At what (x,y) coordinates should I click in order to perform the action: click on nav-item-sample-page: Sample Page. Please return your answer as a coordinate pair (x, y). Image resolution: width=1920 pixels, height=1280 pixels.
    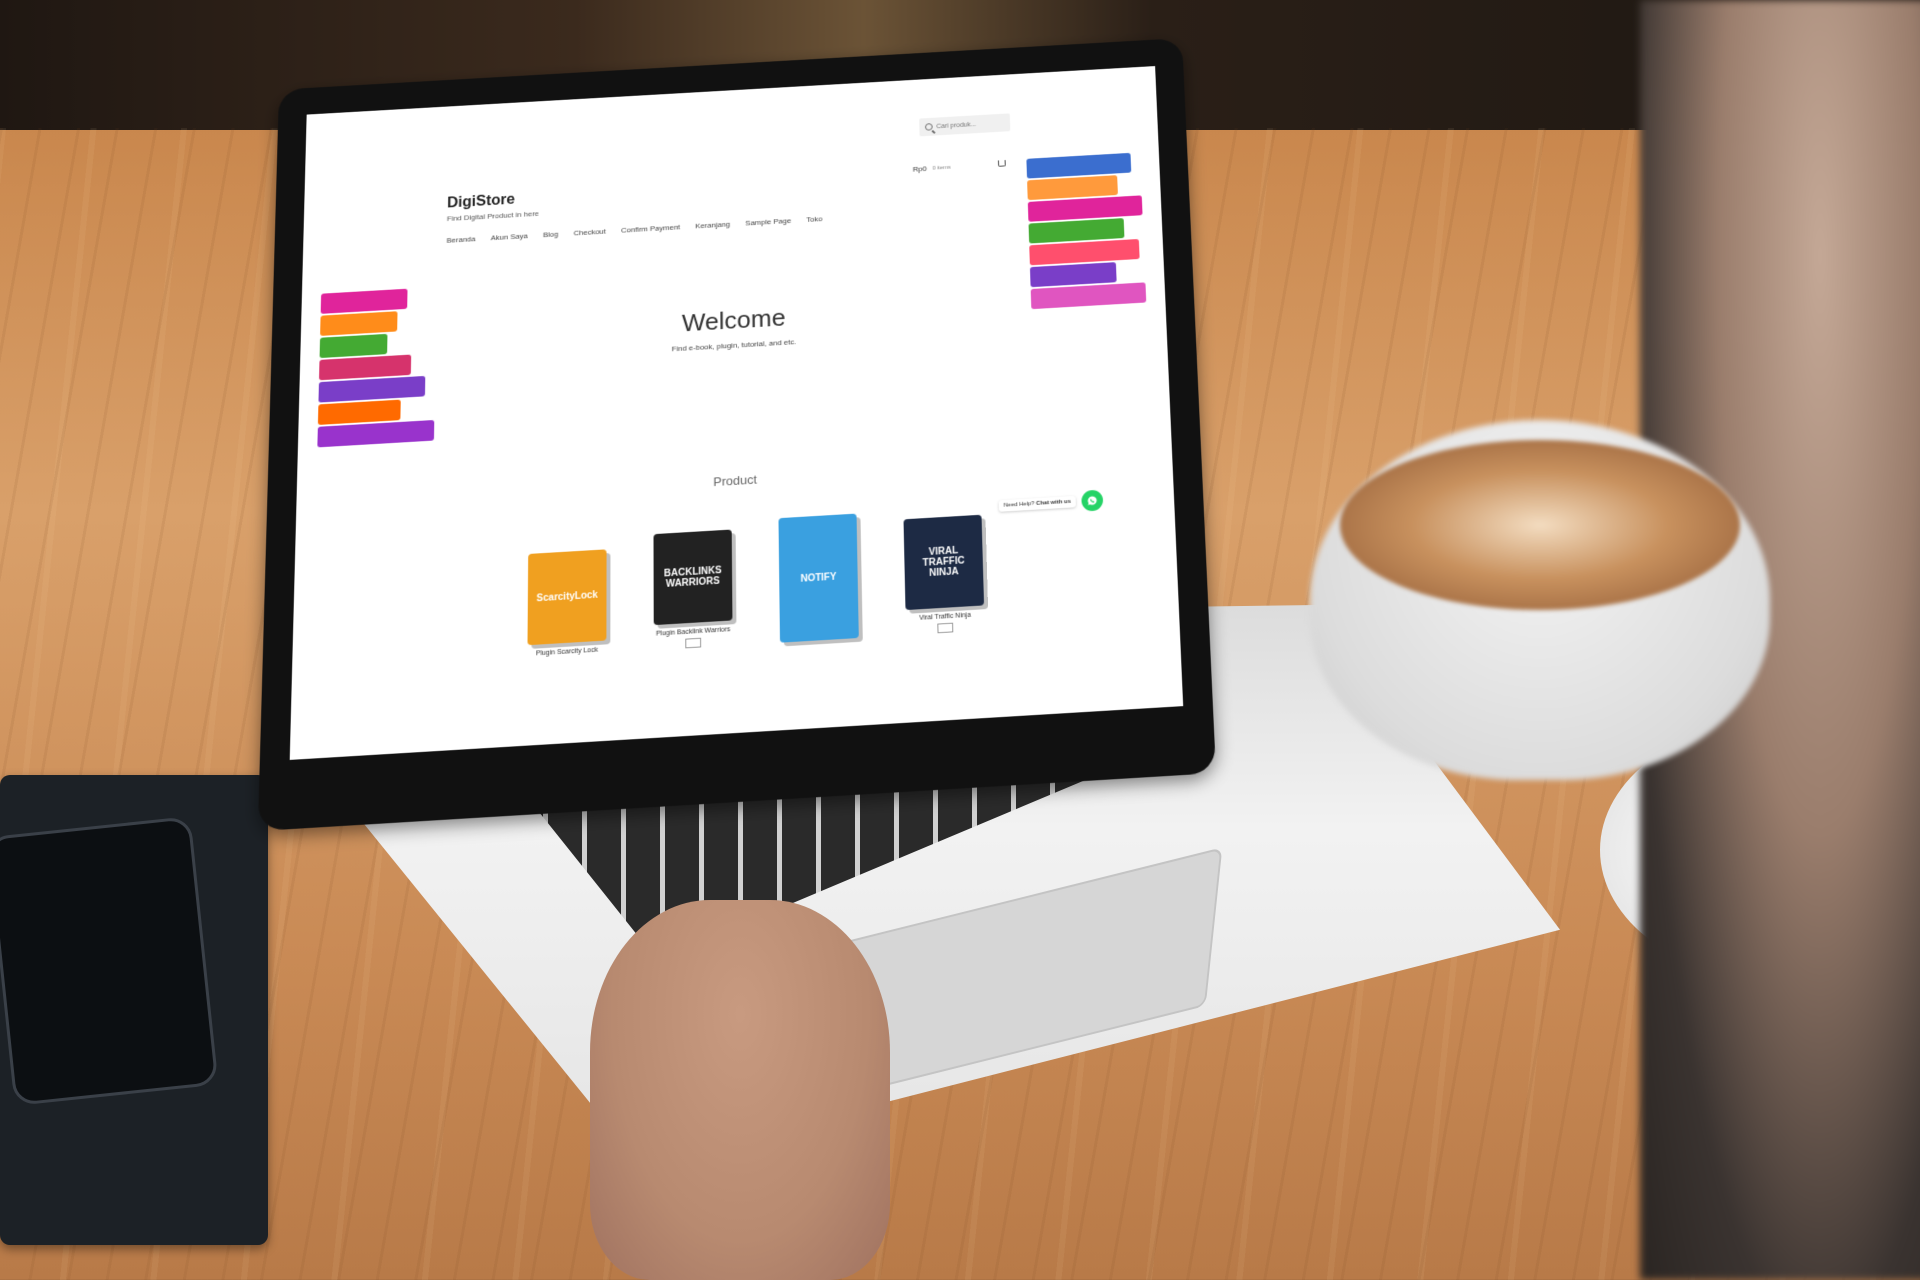
    Looking at the image, I should click on (768, 222).